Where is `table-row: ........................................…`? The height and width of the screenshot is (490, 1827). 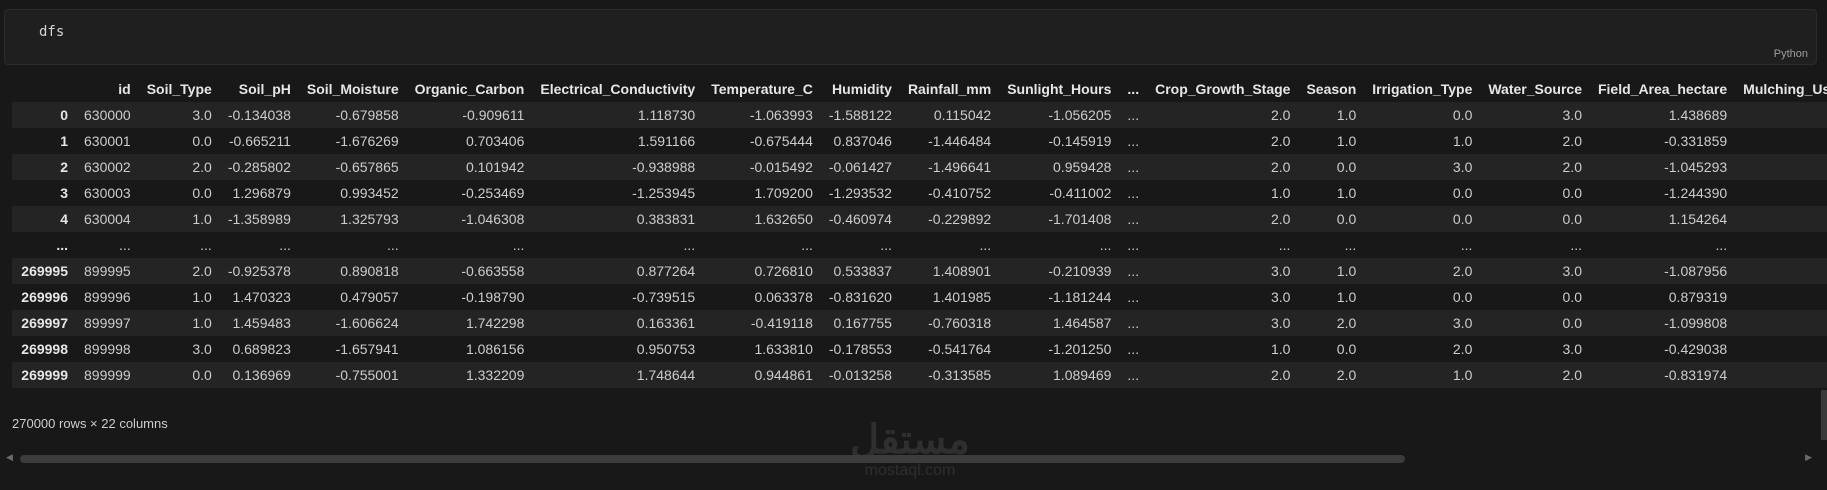 table-row: ........................................… is located at coordinates (919, 245).